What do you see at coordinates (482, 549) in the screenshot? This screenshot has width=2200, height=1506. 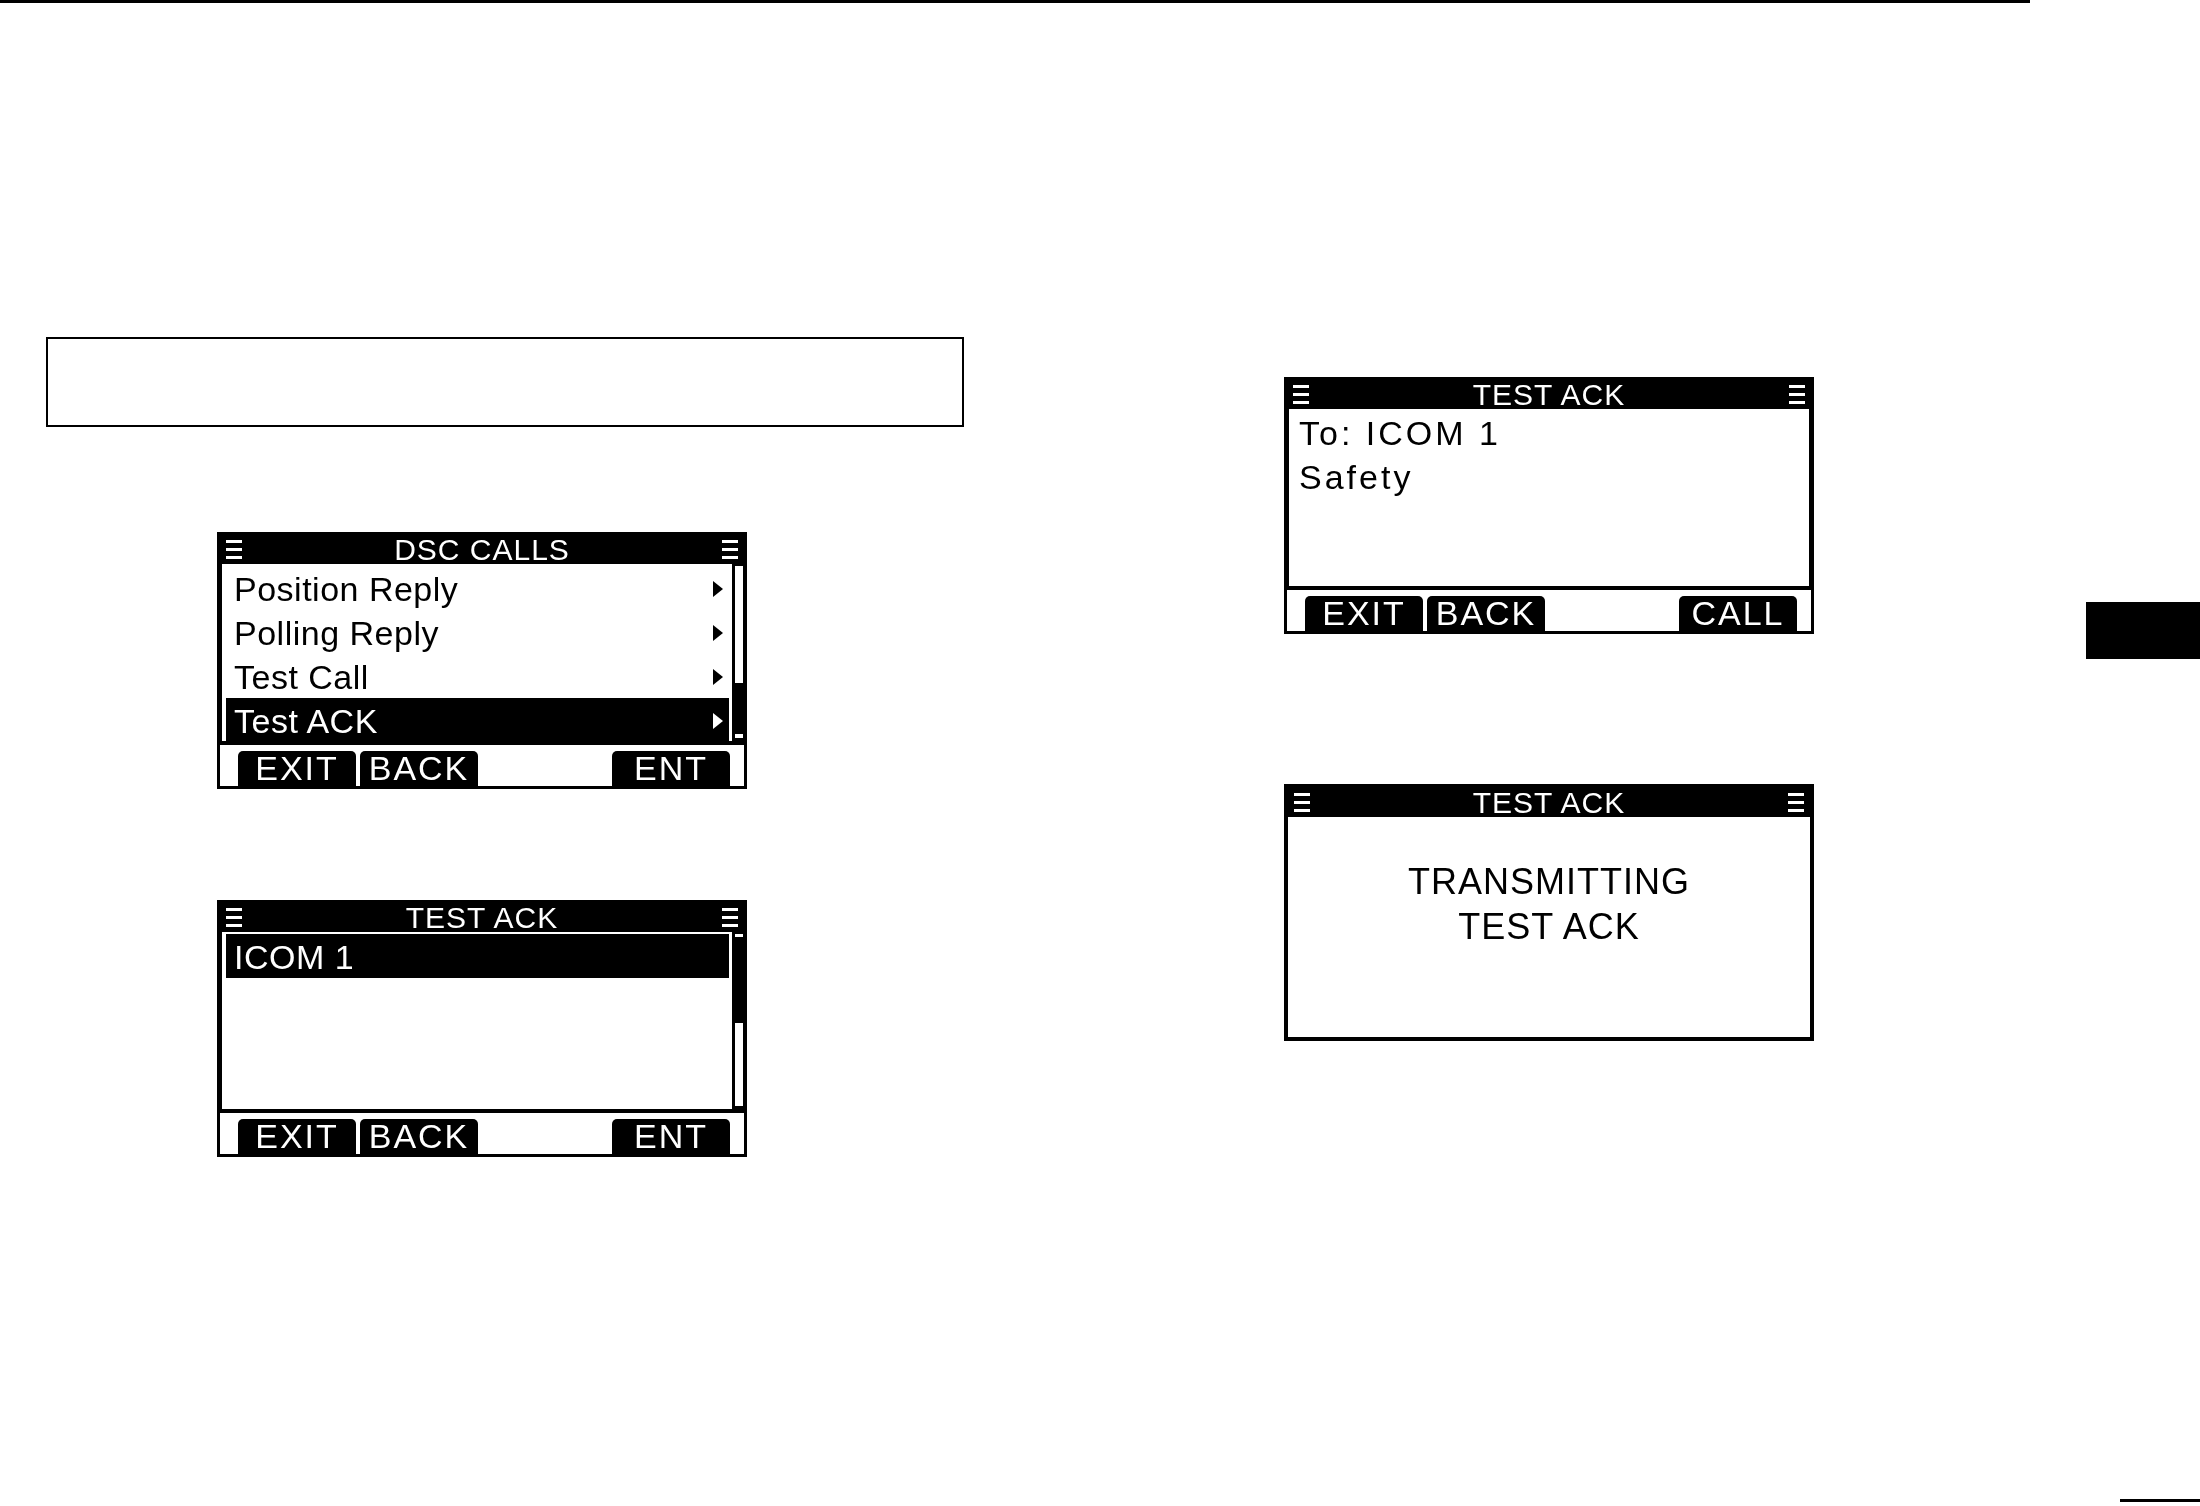 I see `screen-title: DSC CALLS` at bounding box center [482, 549].